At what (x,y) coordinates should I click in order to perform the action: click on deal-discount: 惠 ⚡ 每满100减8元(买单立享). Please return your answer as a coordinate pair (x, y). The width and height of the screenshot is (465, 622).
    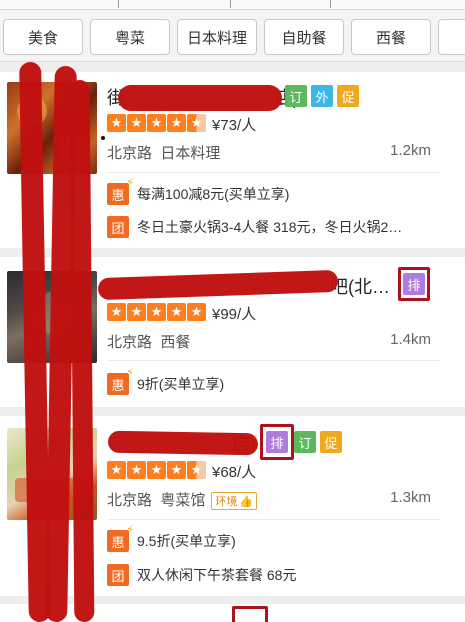
    Looking at the image, I should click on (198, 191).